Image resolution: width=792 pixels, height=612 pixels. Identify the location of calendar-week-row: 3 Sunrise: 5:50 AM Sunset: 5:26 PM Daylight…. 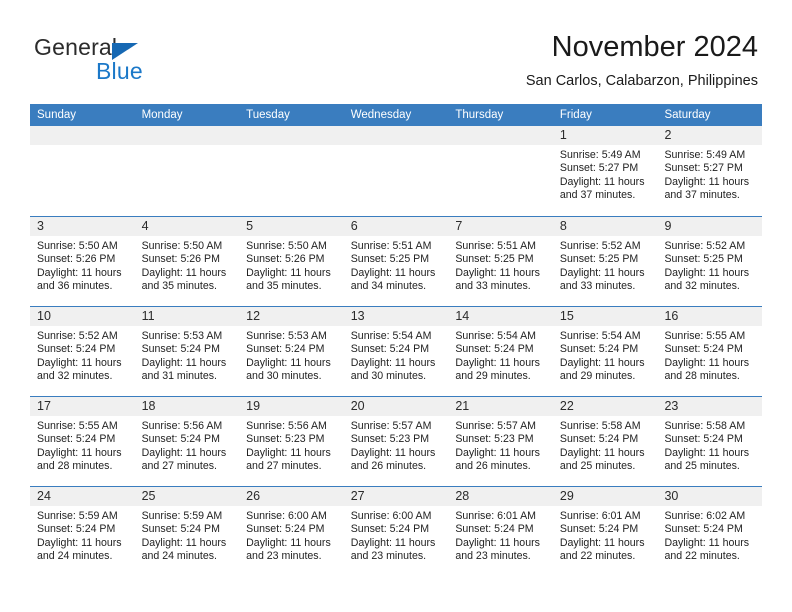
(396, 261).